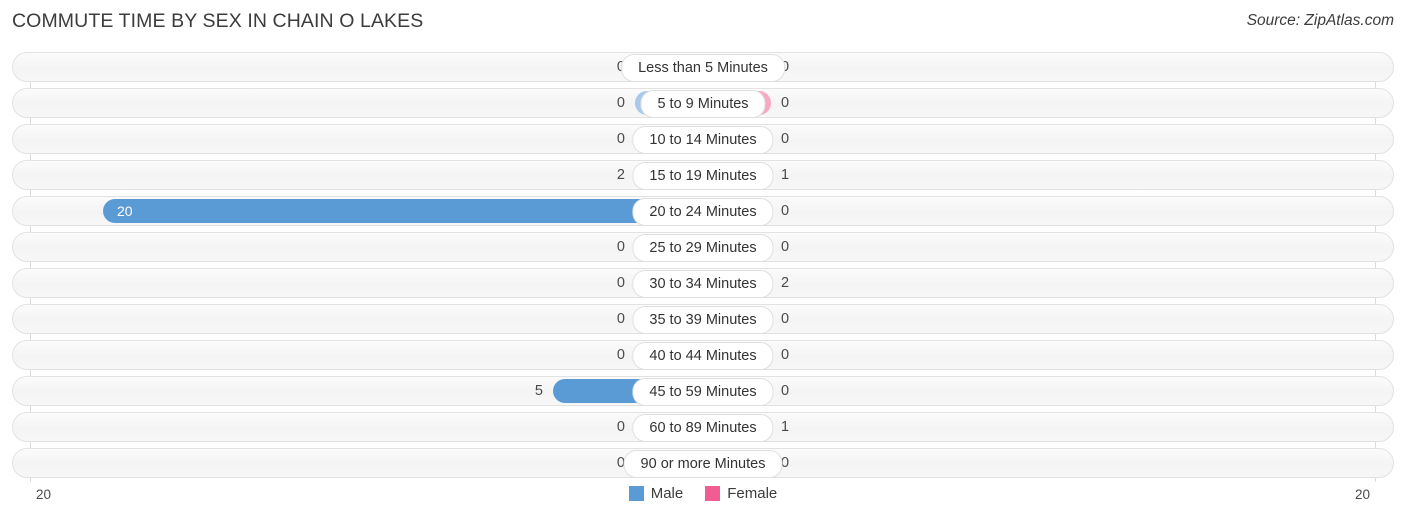 Image resolution: width=1406 pixels, height=522 pixels. What do you see at coordinates (667, 493) in the screenshot?
I see `legend-label-male: Male` at bounding box center [667, 493].